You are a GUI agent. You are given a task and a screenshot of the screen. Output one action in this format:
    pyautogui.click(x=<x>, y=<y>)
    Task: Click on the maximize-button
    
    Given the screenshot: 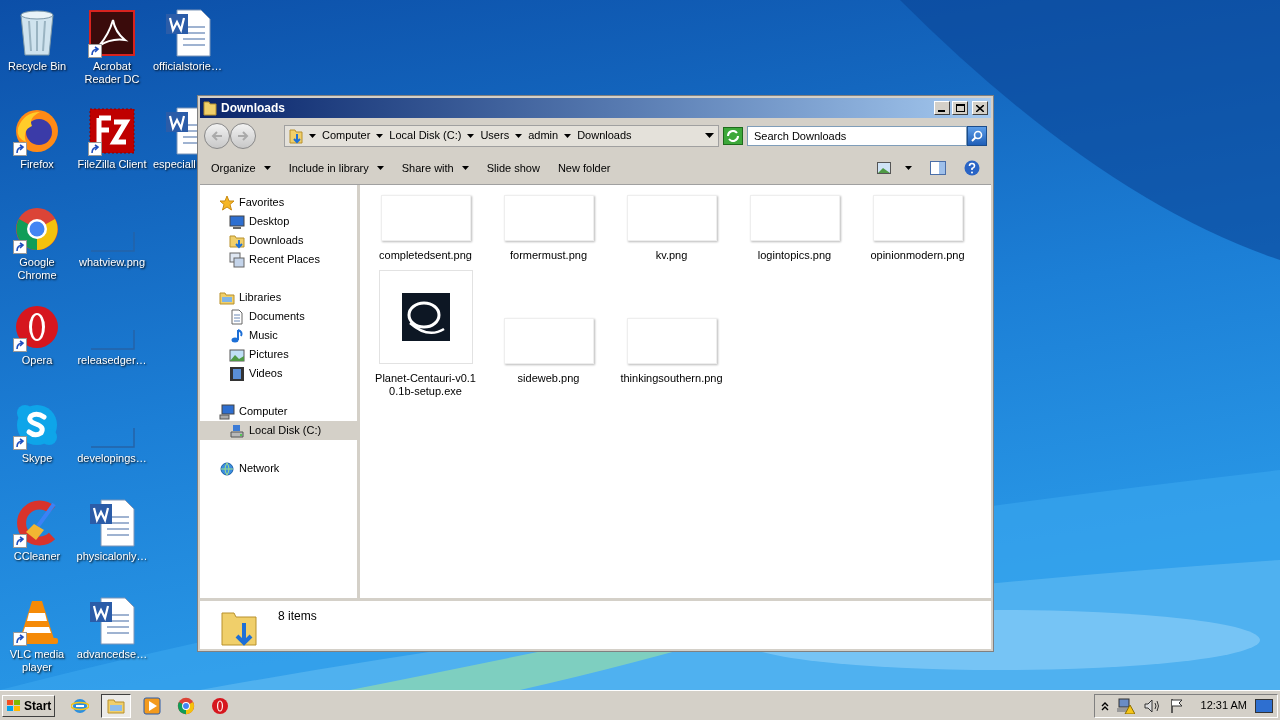 What is the action you would take?
    pyautogui.click(x=960, y=108)
    